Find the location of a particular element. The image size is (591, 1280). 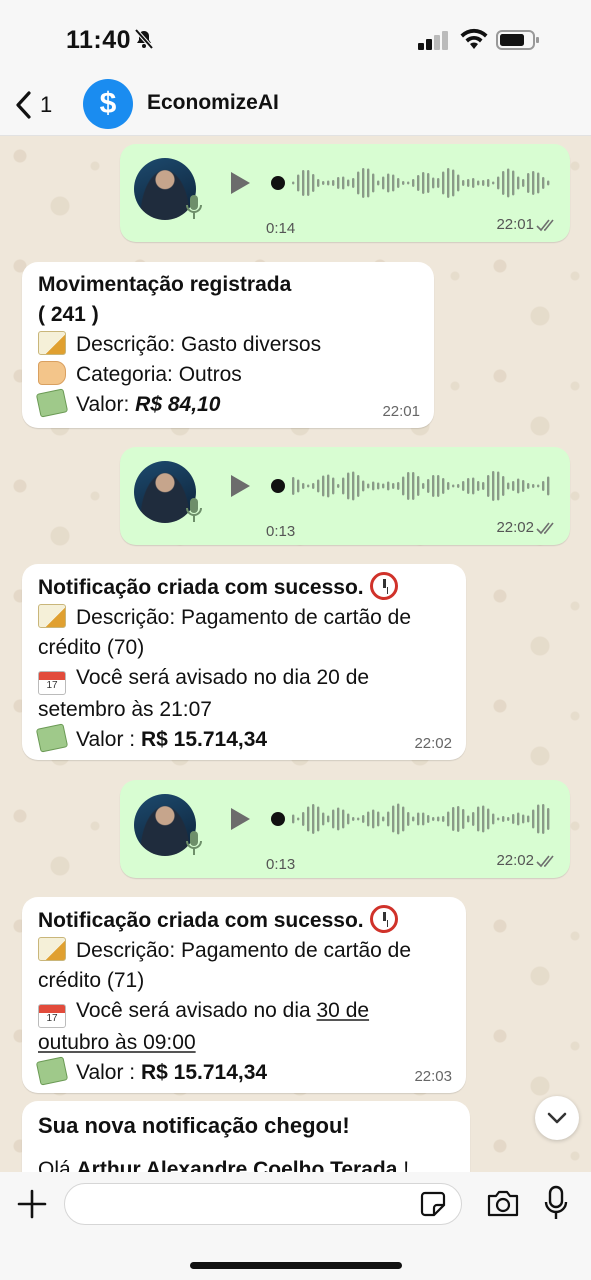

message-time: 22:01 is located at coordinates (401, 411).